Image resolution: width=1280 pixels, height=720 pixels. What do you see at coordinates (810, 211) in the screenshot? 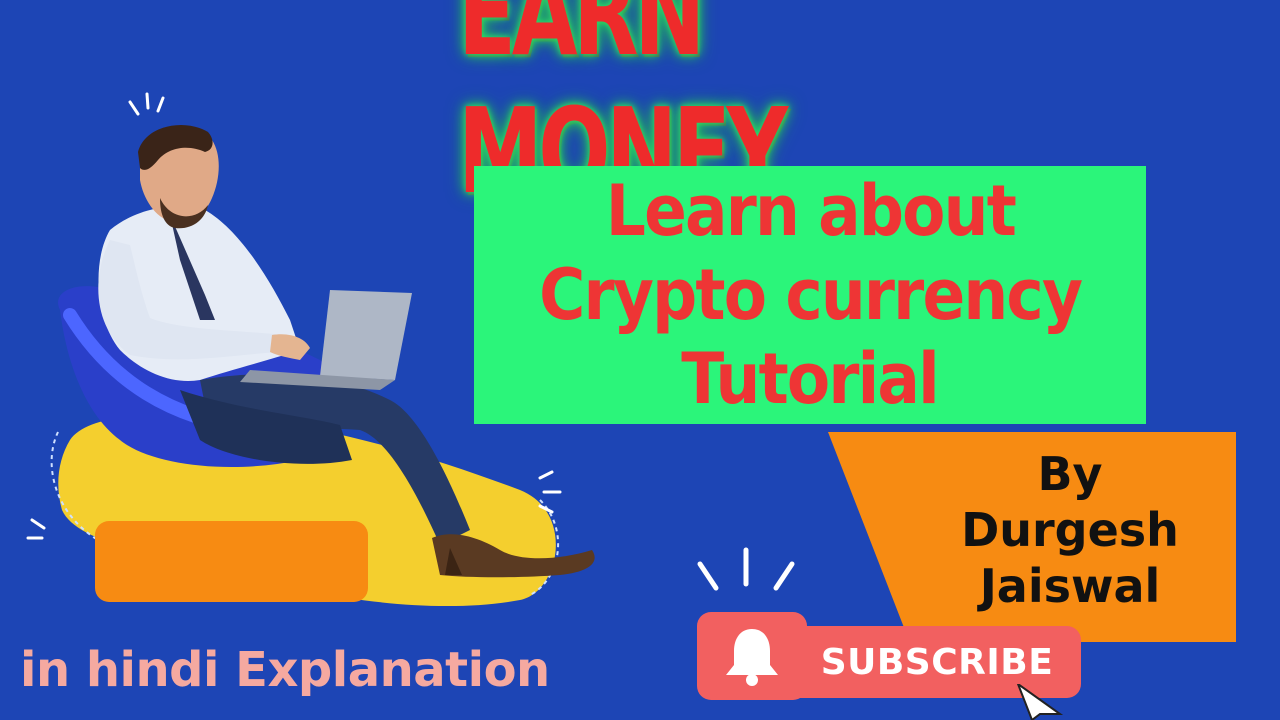
I see `topic-line-1: Learn about` at bounding box center [810, 211].